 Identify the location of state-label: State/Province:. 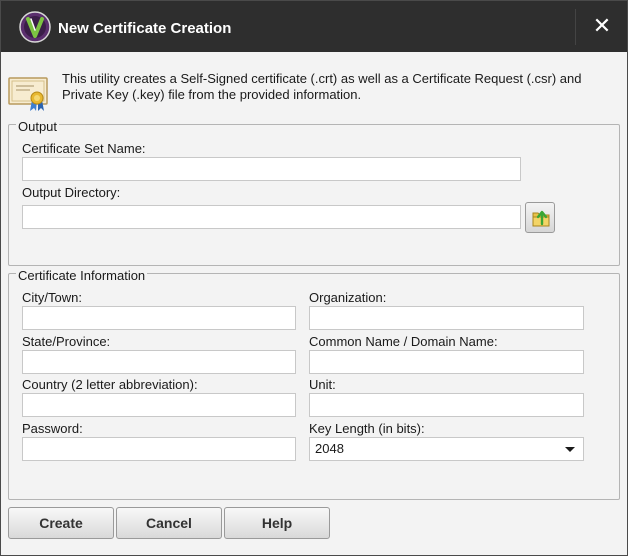
(66, 341).